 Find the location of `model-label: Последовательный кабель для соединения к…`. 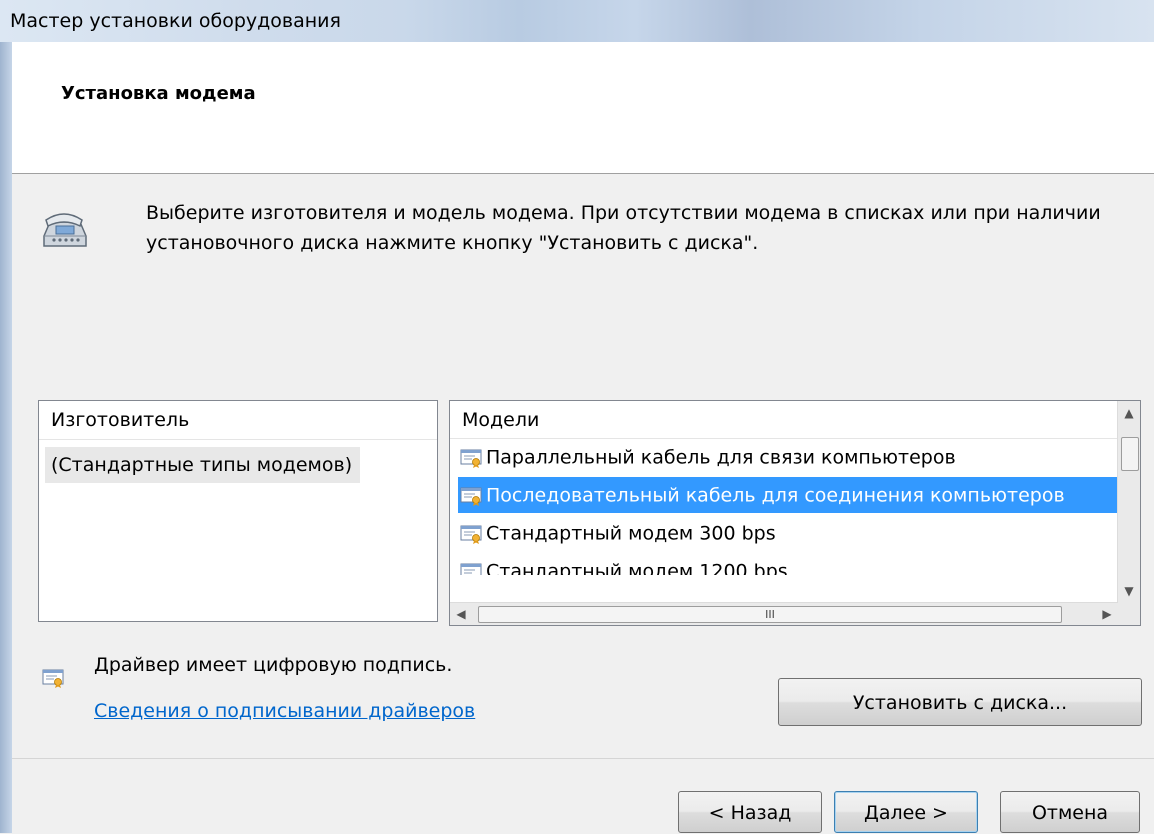

model-label: Последовательный кабель для соединения к… is located at coordinates (775, 495).